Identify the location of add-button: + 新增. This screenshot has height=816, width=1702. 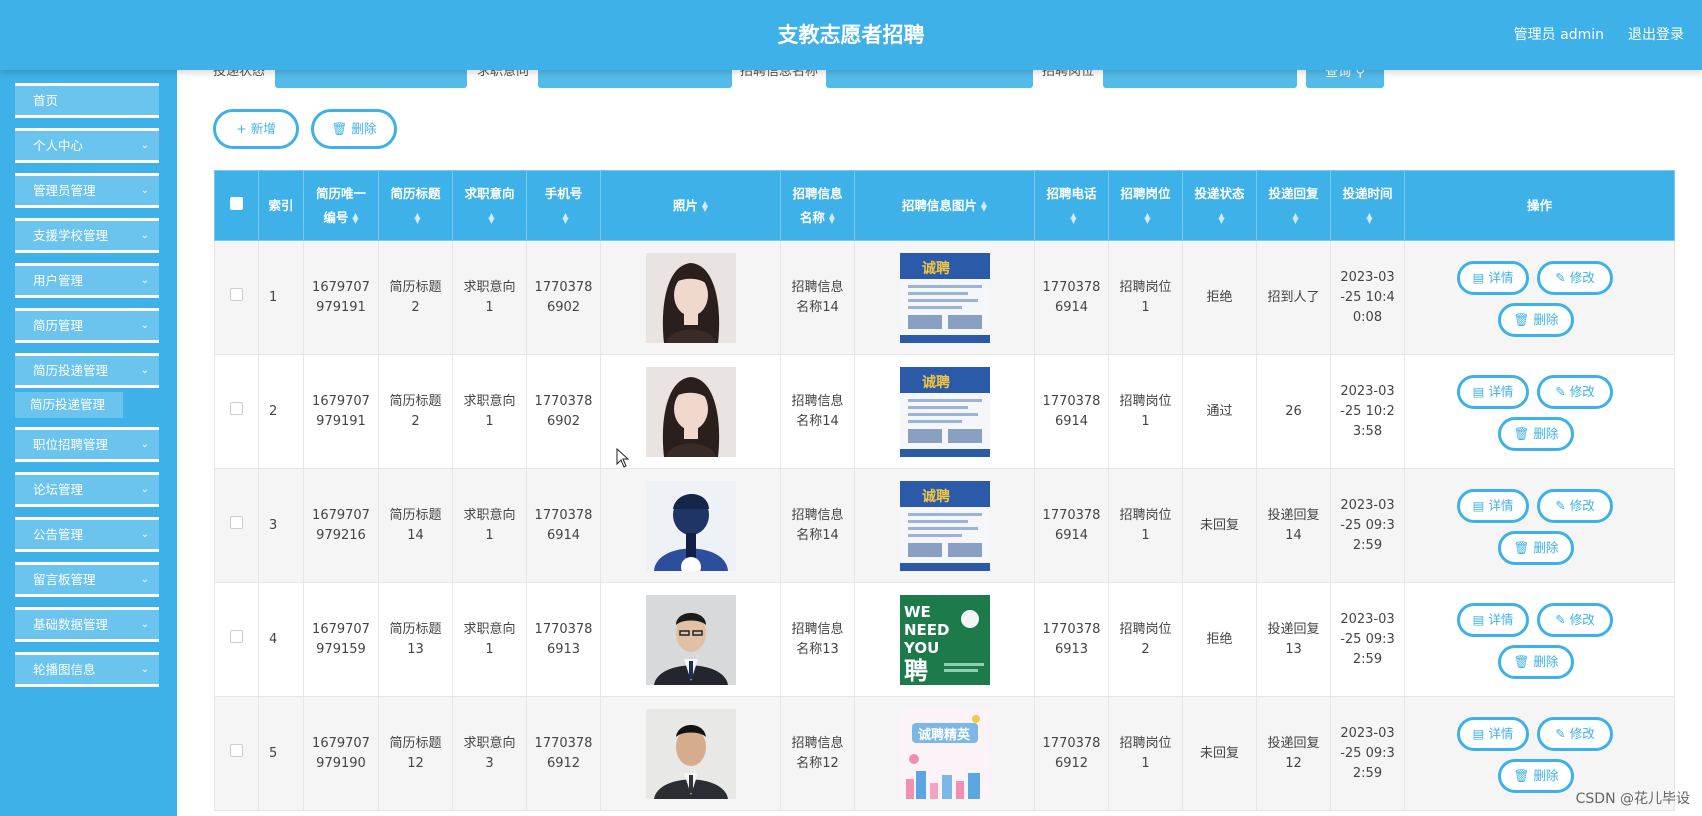
(256, 129).